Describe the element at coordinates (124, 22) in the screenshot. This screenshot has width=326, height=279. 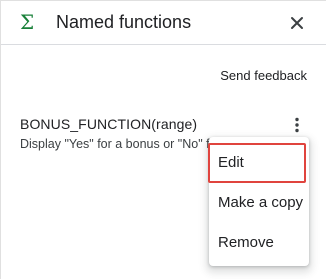
I see `panel-title: Named functions` at that location.